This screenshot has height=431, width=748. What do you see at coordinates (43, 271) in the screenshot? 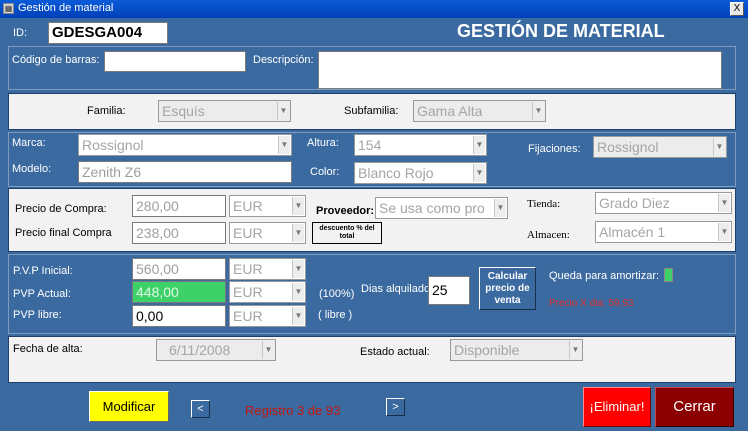
I see `pvp-inicial-label: P.V.P Inicial:` at bounding box center [43, 271].